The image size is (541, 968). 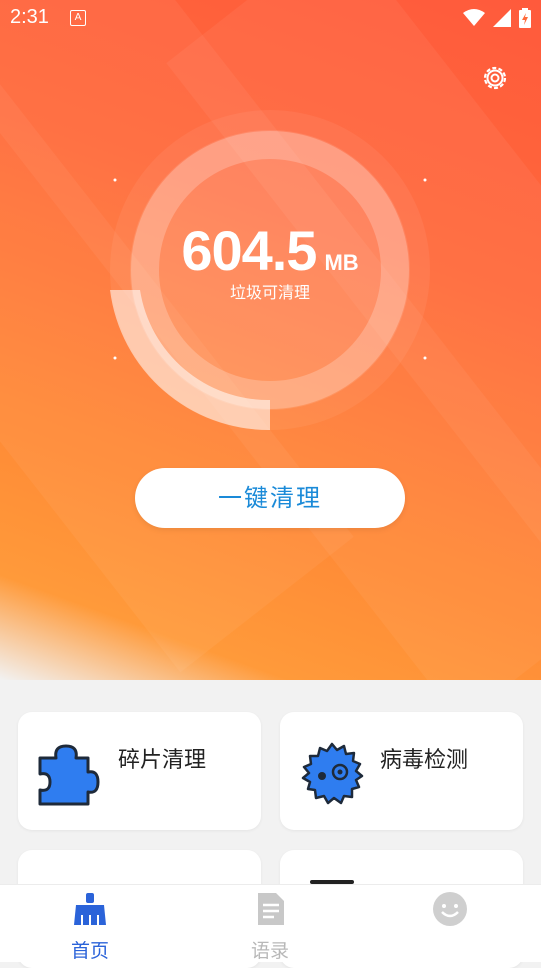 What do you see at coordinates (89, 951) in the screenshot?
I see `tab-label: 首页` at bounding box center [89, 951].